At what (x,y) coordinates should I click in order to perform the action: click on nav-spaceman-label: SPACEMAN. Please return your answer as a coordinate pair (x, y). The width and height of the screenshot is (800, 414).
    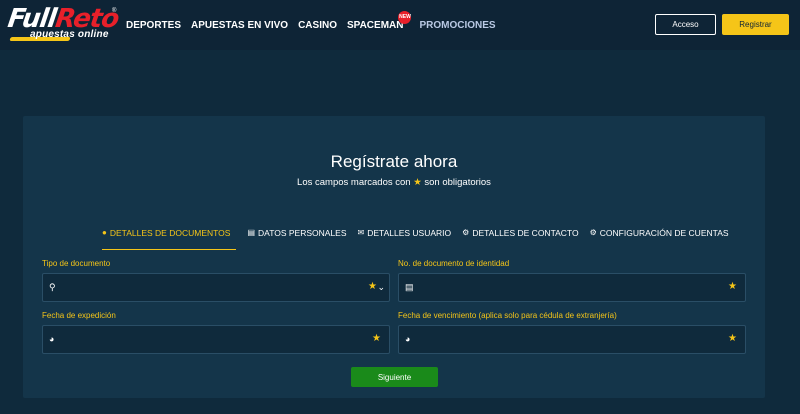
    Looking at the image, I should click on (375, 25).